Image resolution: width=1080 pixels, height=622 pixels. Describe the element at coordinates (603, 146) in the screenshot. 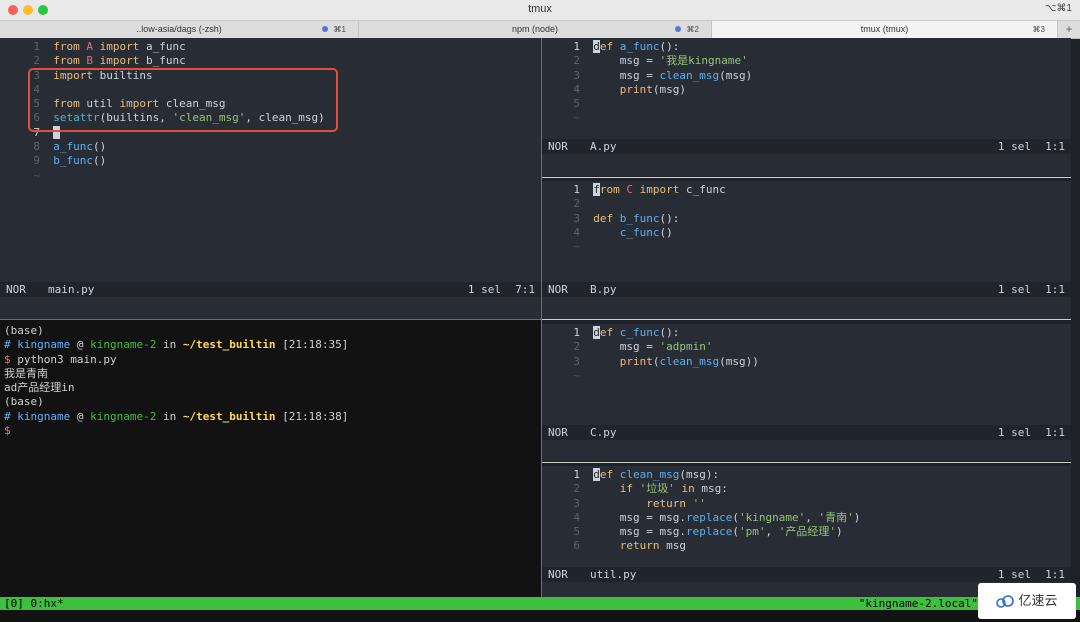

I see `file-name: A.py` at that location.